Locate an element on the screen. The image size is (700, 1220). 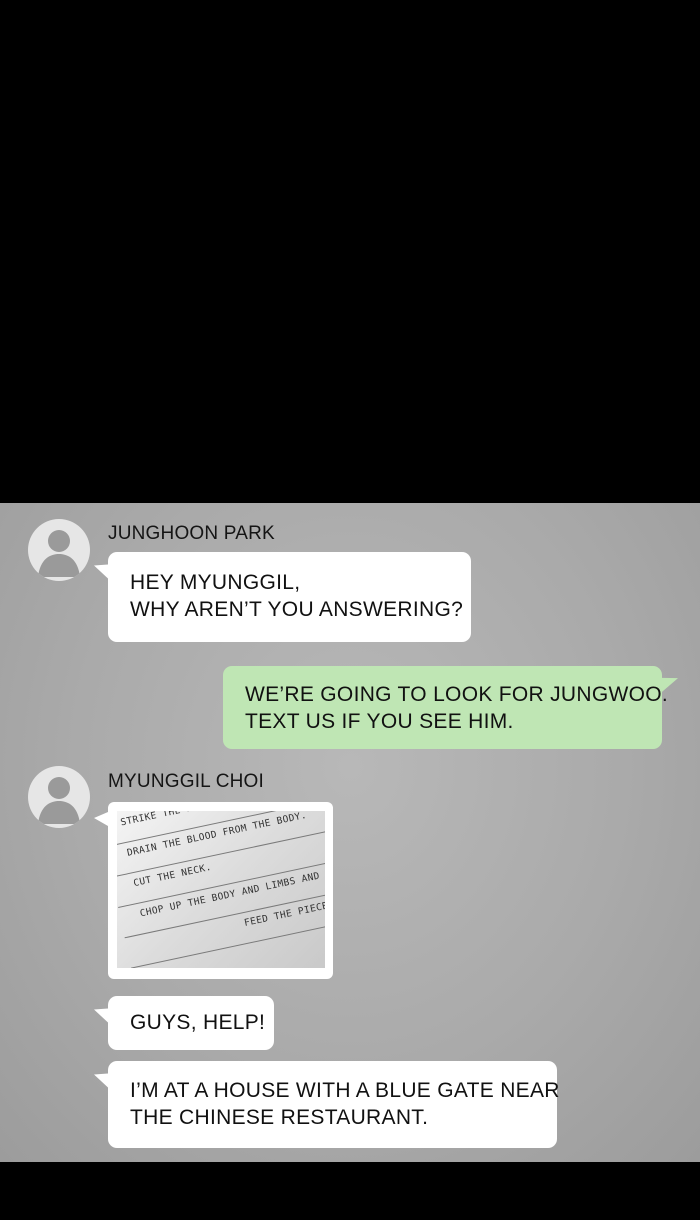
message-bubble: HEY MYUNGGIL, WHY AREN’T YOU ANSWERING? is located at coordinates (289, 597).